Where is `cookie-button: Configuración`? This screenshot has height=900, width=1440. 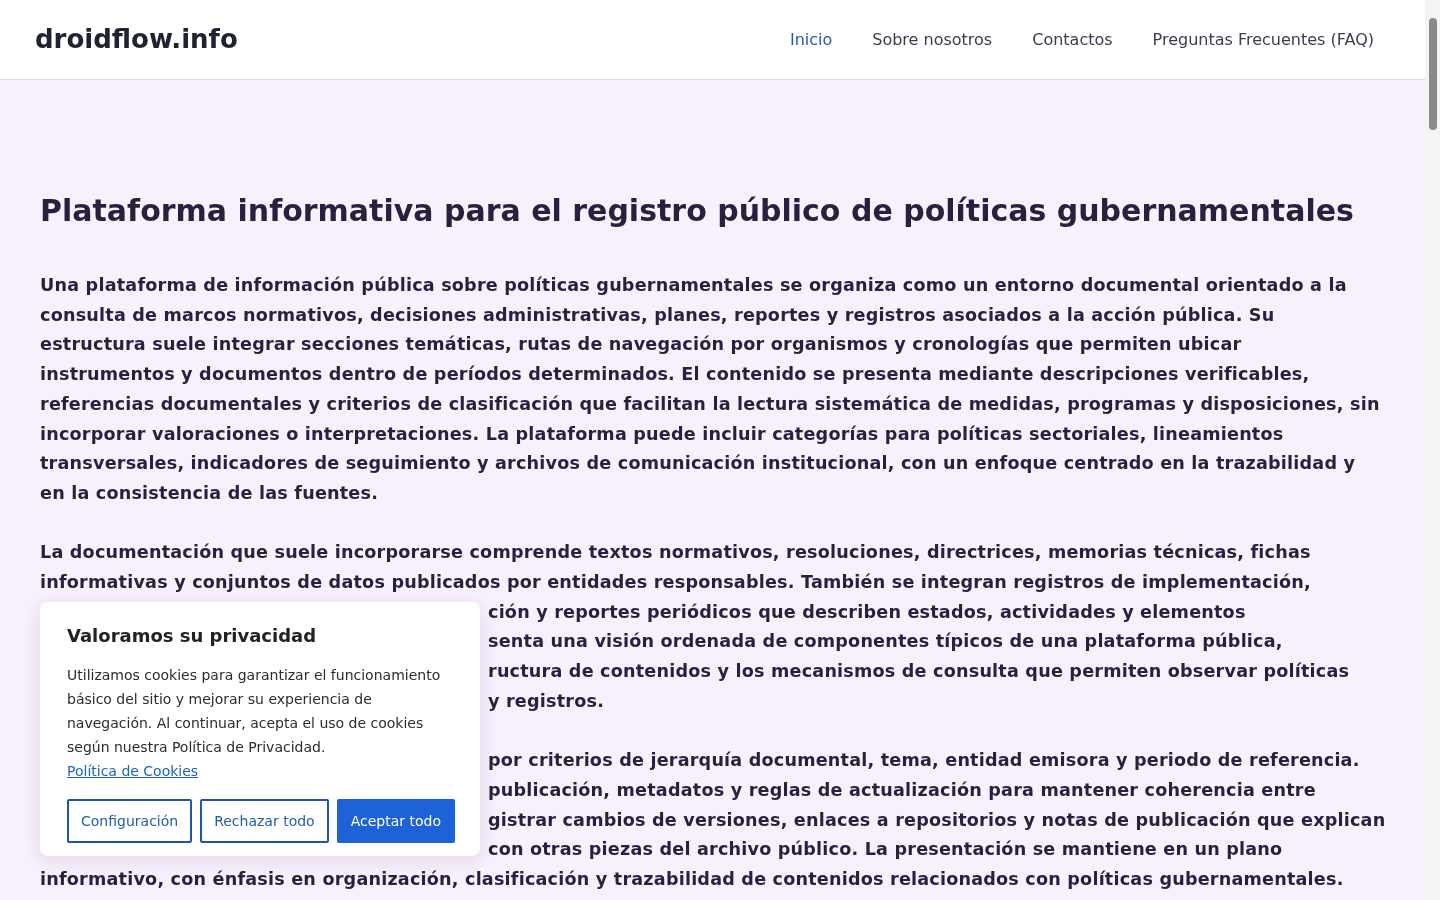
cookie-button: Configuración is located at coordinates (130, 821).